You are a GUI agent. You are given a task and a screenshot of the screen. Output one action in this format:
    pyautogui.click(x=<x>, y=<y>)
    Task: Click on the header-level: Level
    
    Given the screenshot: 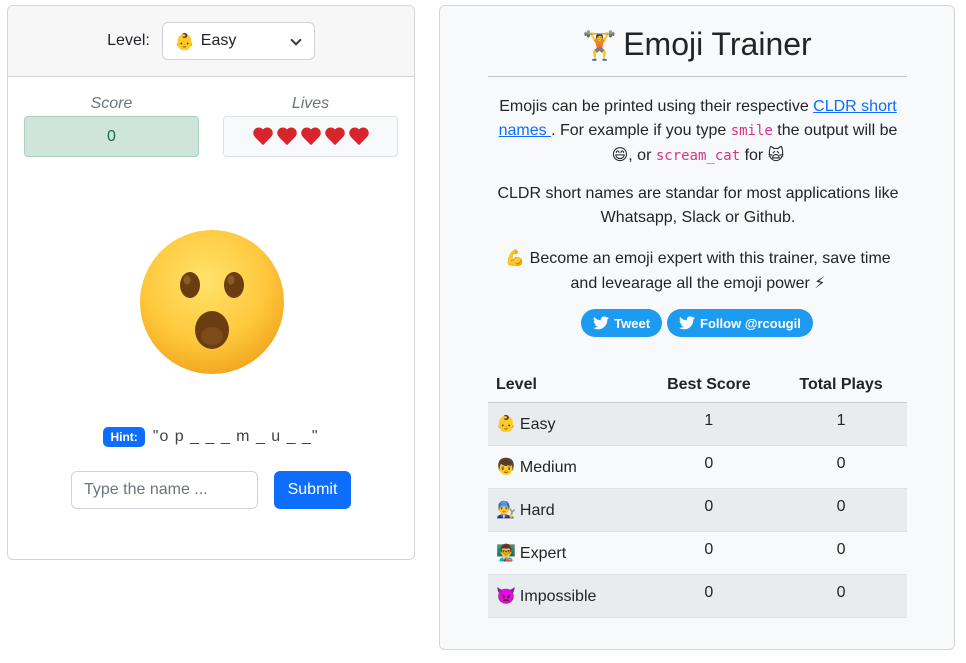 What is the action you would take?
    pyautogui.click(x=565, y=386)
    